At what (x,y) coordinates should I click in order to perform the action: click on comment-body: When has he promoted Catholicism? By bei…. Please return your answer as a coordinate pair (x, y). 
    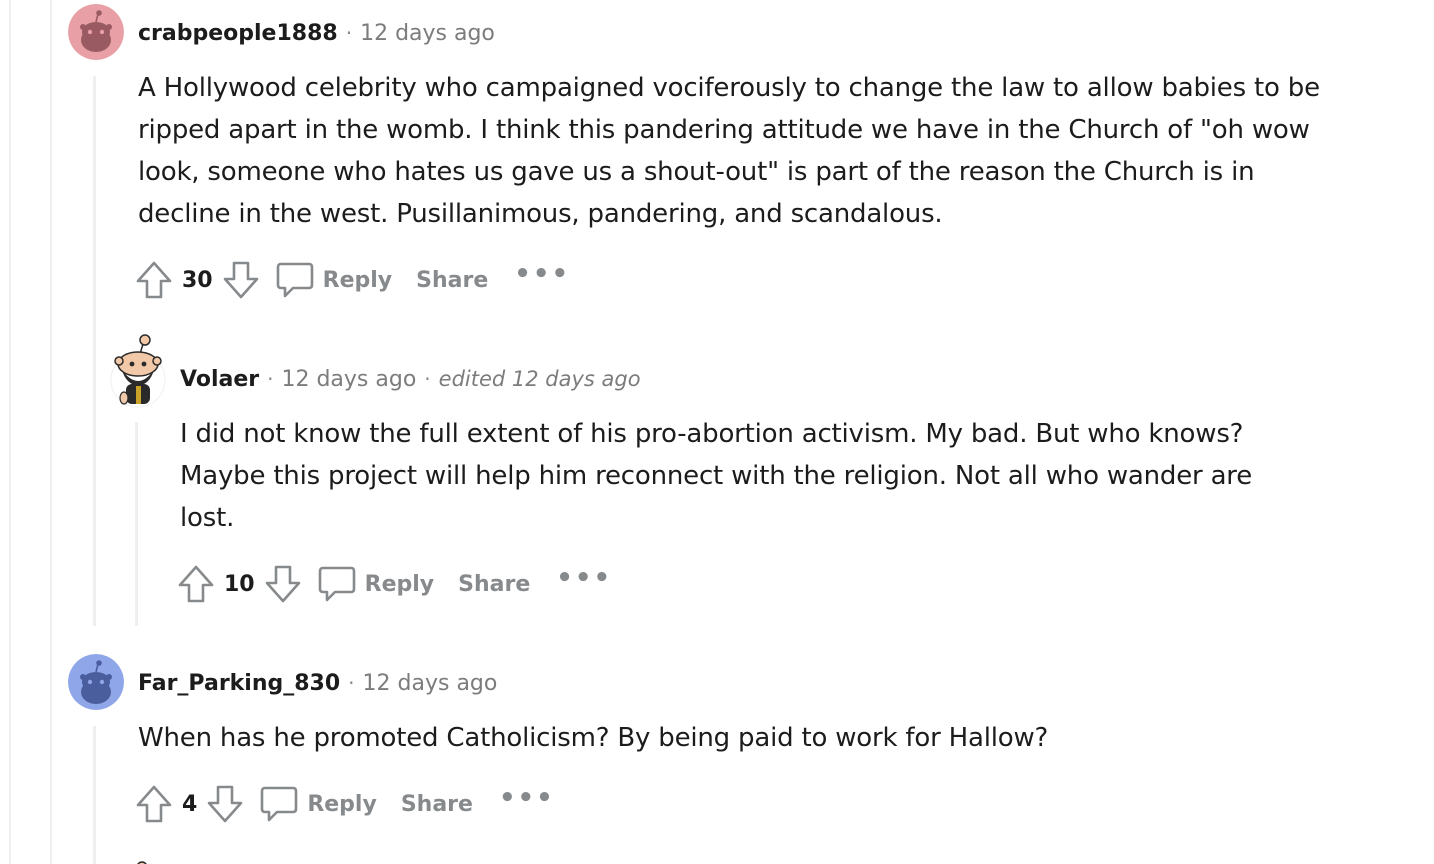
    Looking at the image, I should click on (593, 738).